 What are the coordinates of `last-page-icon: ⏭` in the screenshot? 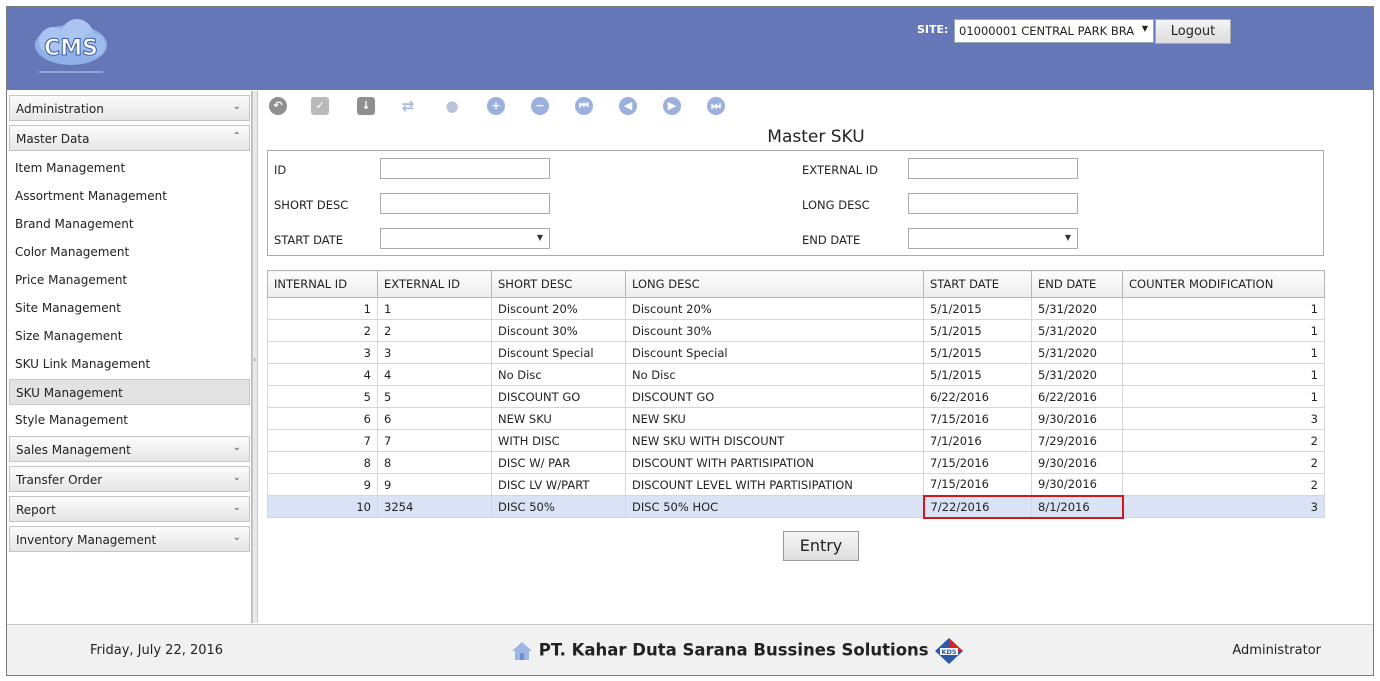 It's located at (716, 106).